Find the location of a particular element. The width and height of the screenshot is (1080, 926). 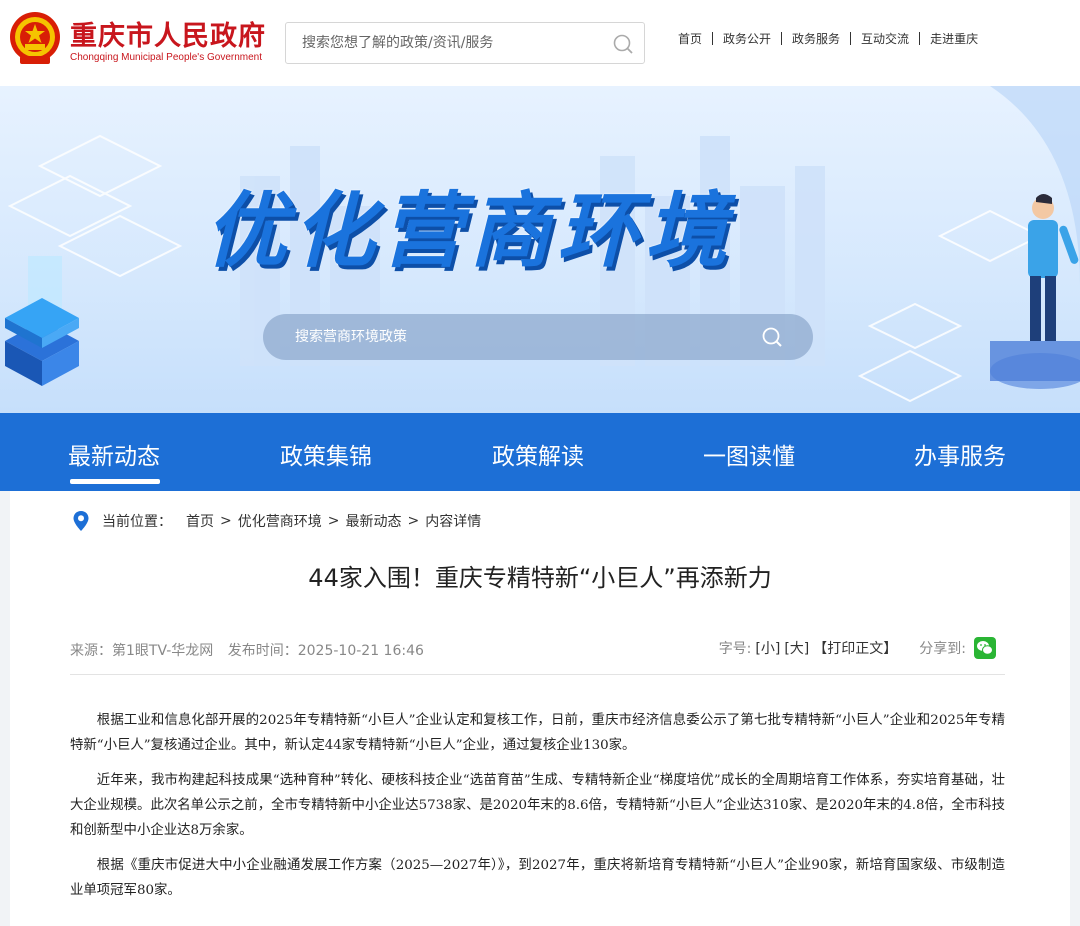

national-emblem-icon is located at coordinates (35, 38).